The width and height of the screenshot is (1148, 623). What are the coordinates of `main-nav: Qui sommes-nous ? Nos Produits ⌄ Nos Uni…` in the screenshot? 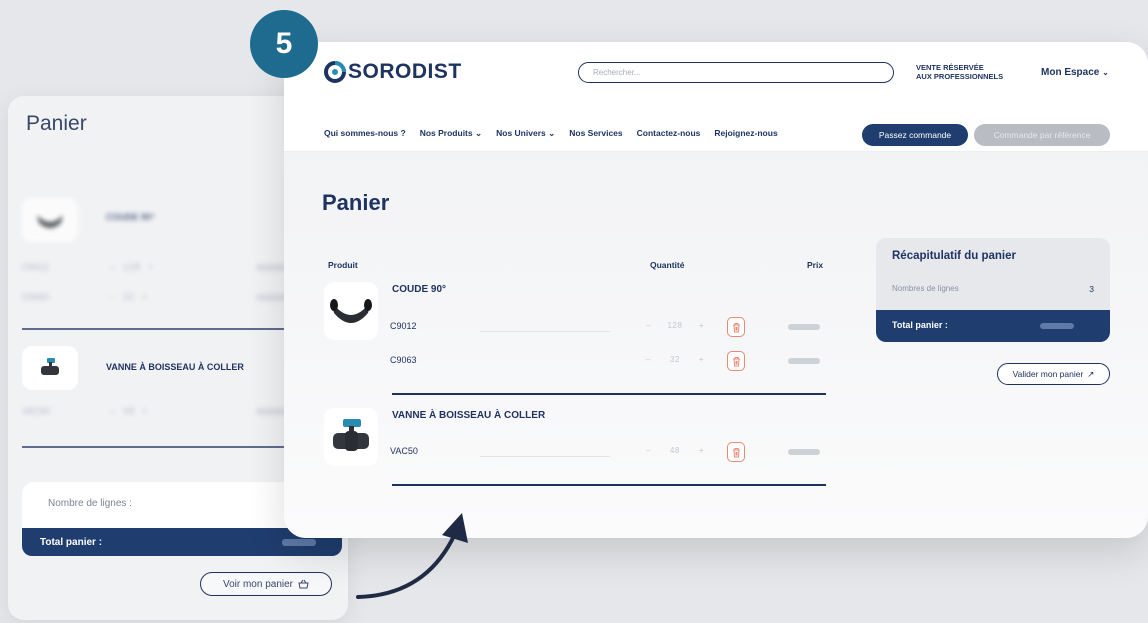 It's located at (551, 133).